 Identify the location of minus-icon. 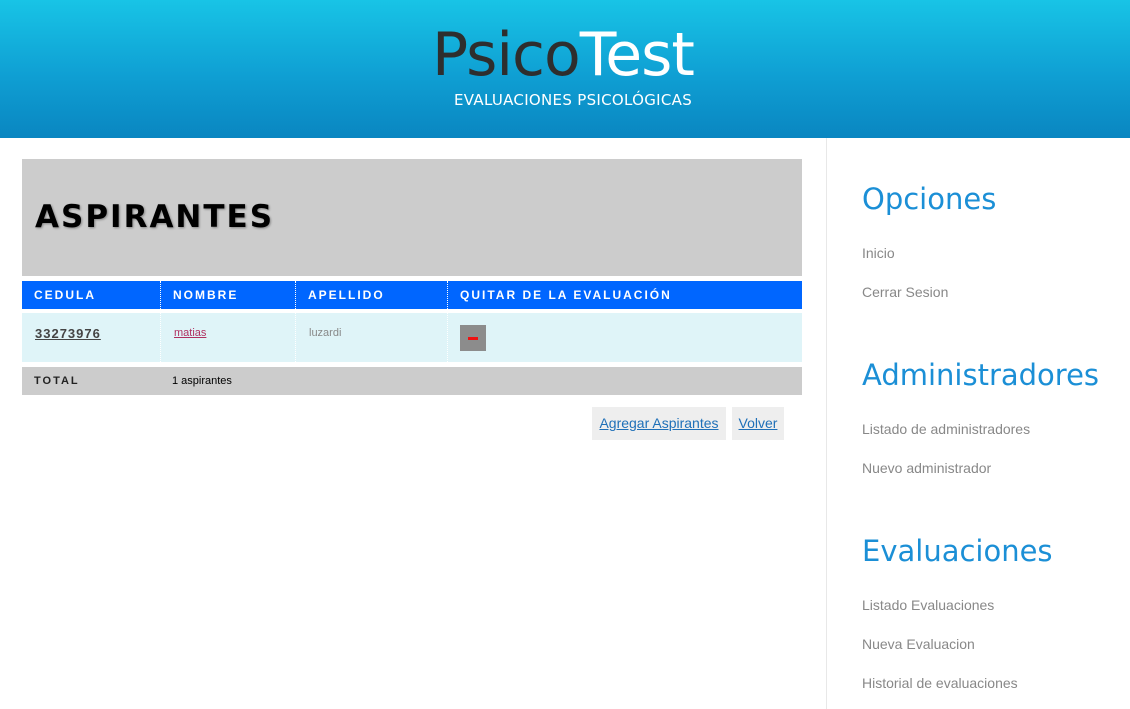
(473, 338).